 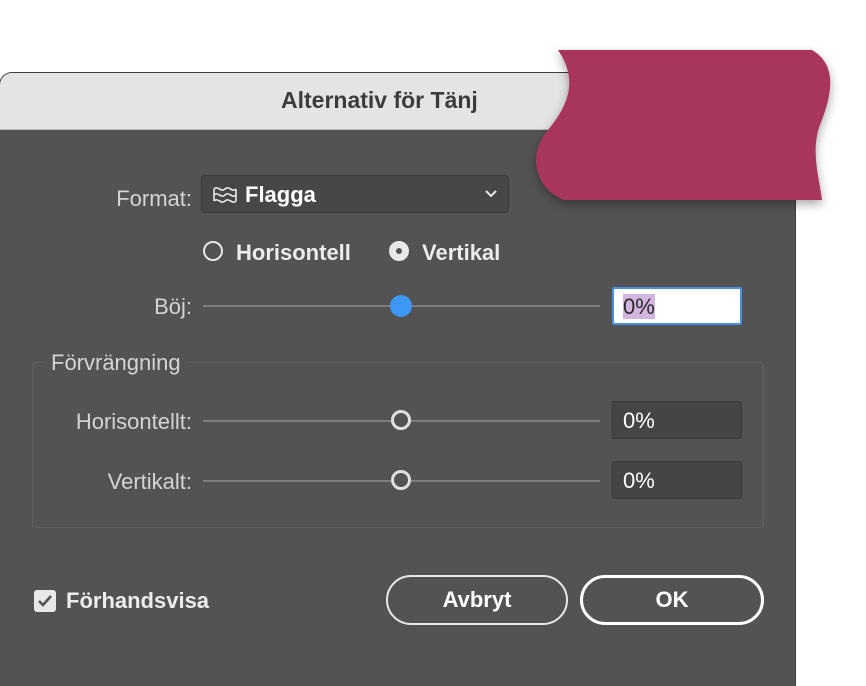 I want to click on preview-label: Förhandsvisa, so click(x=137, y=601).